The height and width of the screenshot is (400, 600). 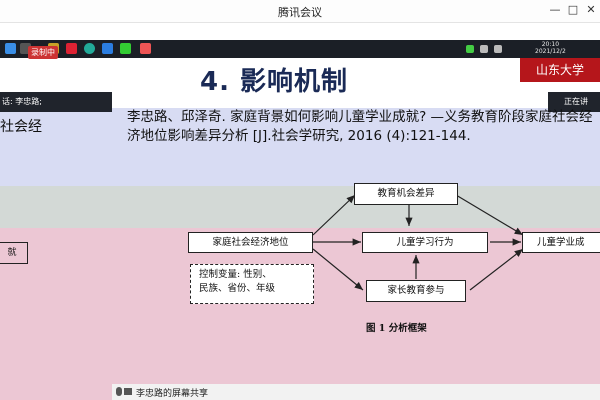 I want to click on tray-icon, so click(x=470, y=49).